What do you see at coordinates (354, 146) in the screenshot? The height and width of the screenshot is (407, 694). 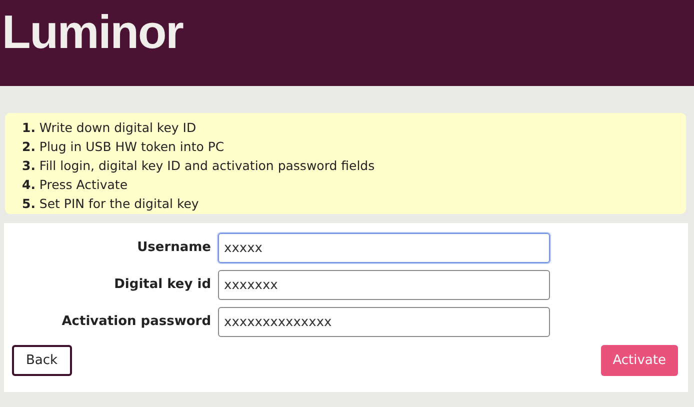 I see `instruction-step: 2. Plug in USB HW token into PC` at bounding box center [354, 146].